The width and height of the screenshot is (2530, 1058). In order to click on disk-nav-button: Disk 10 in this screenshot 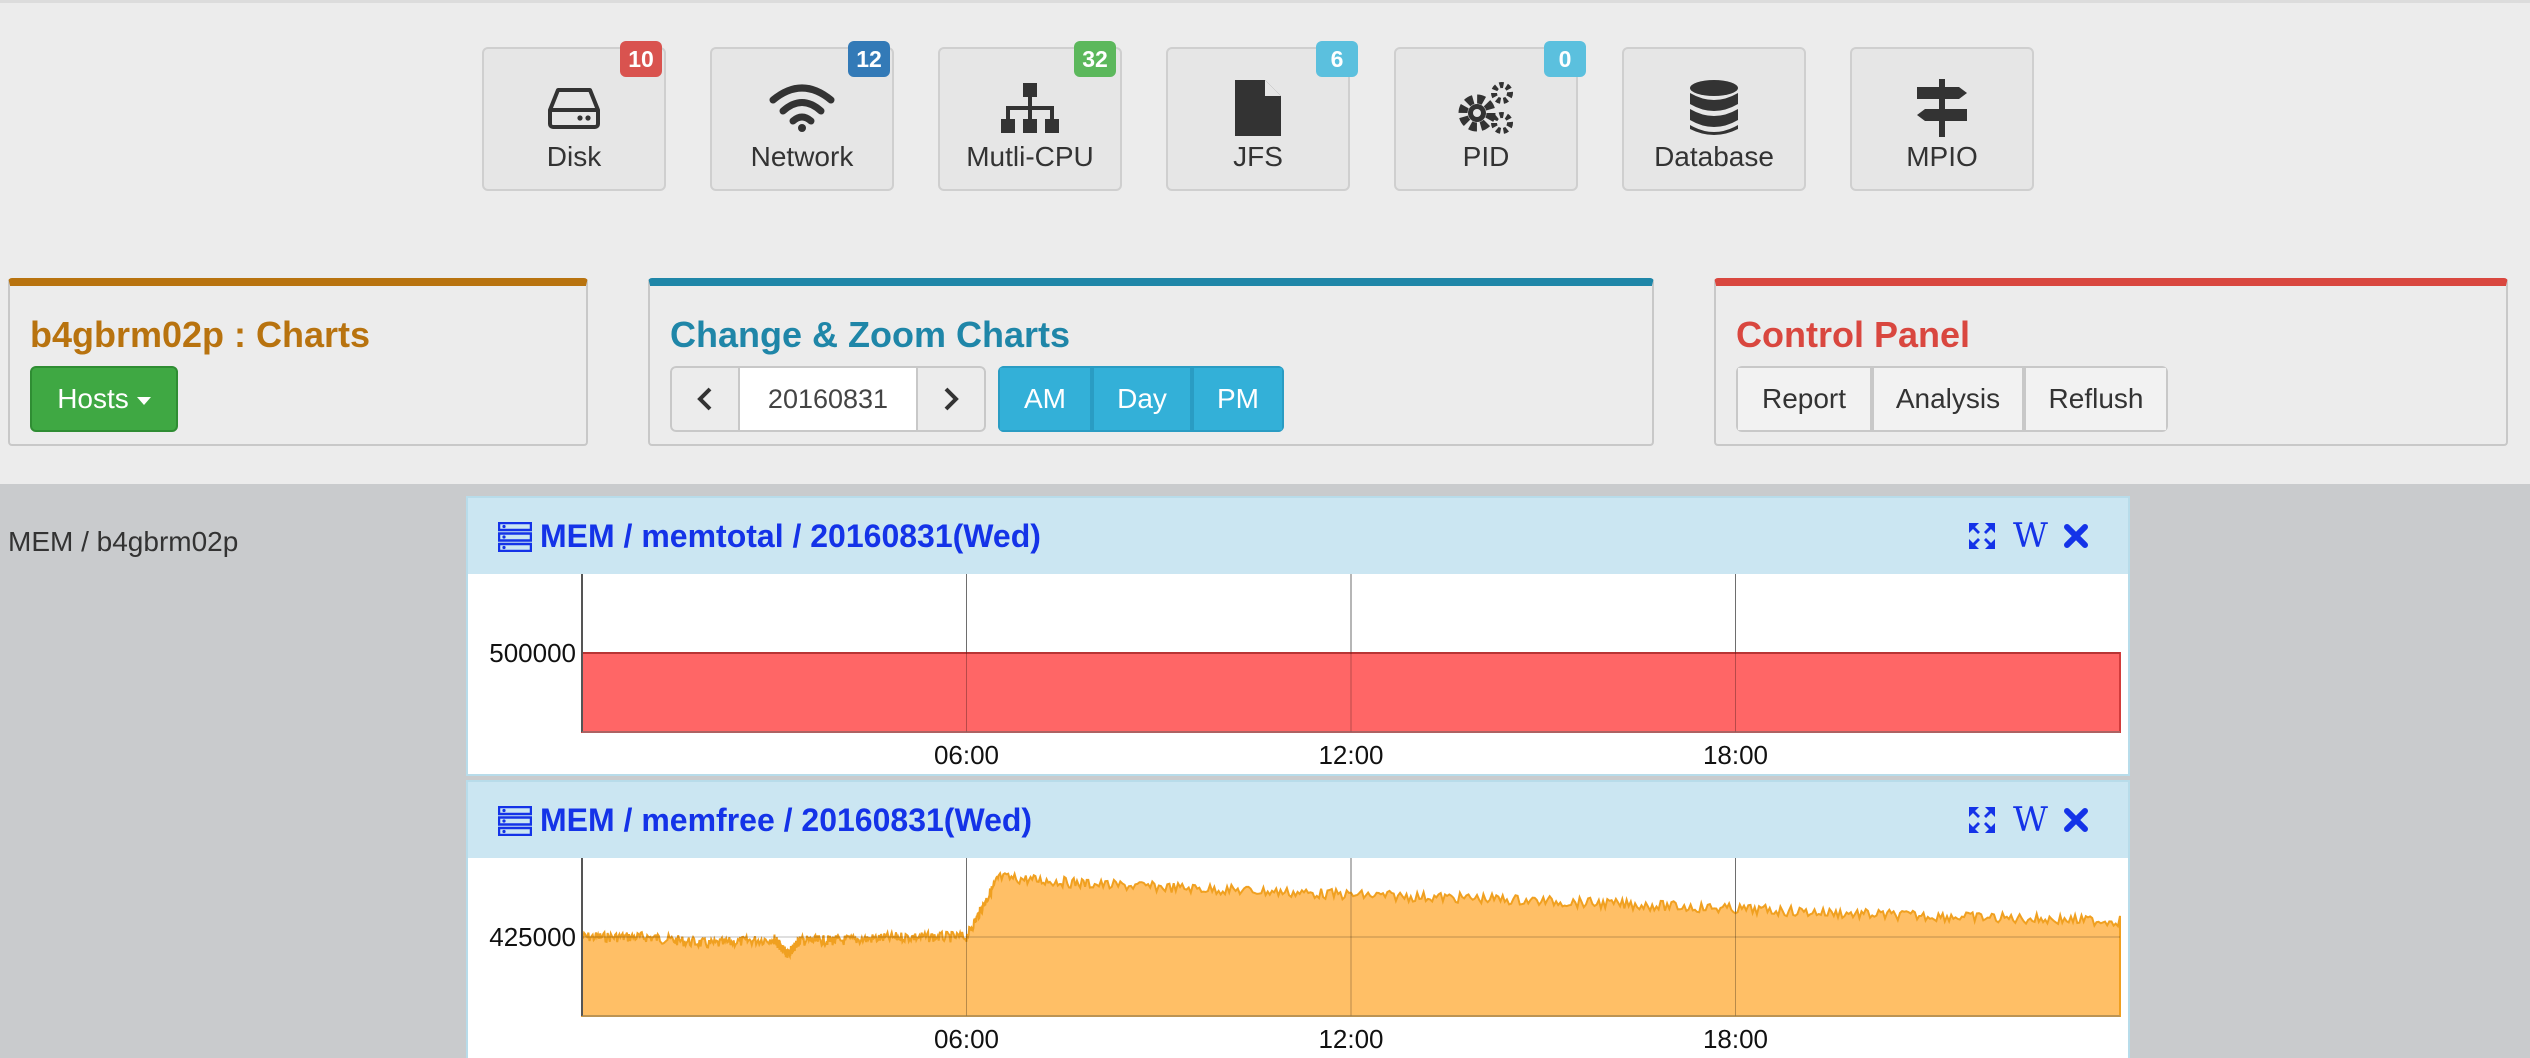, I will do `click(574, 116)`.